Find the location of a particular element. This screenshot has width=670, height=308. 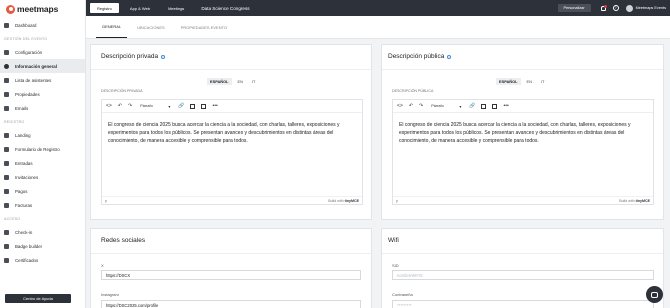

sidebar-item-dashboard: Dashboard is located at coordinates (42, 25).